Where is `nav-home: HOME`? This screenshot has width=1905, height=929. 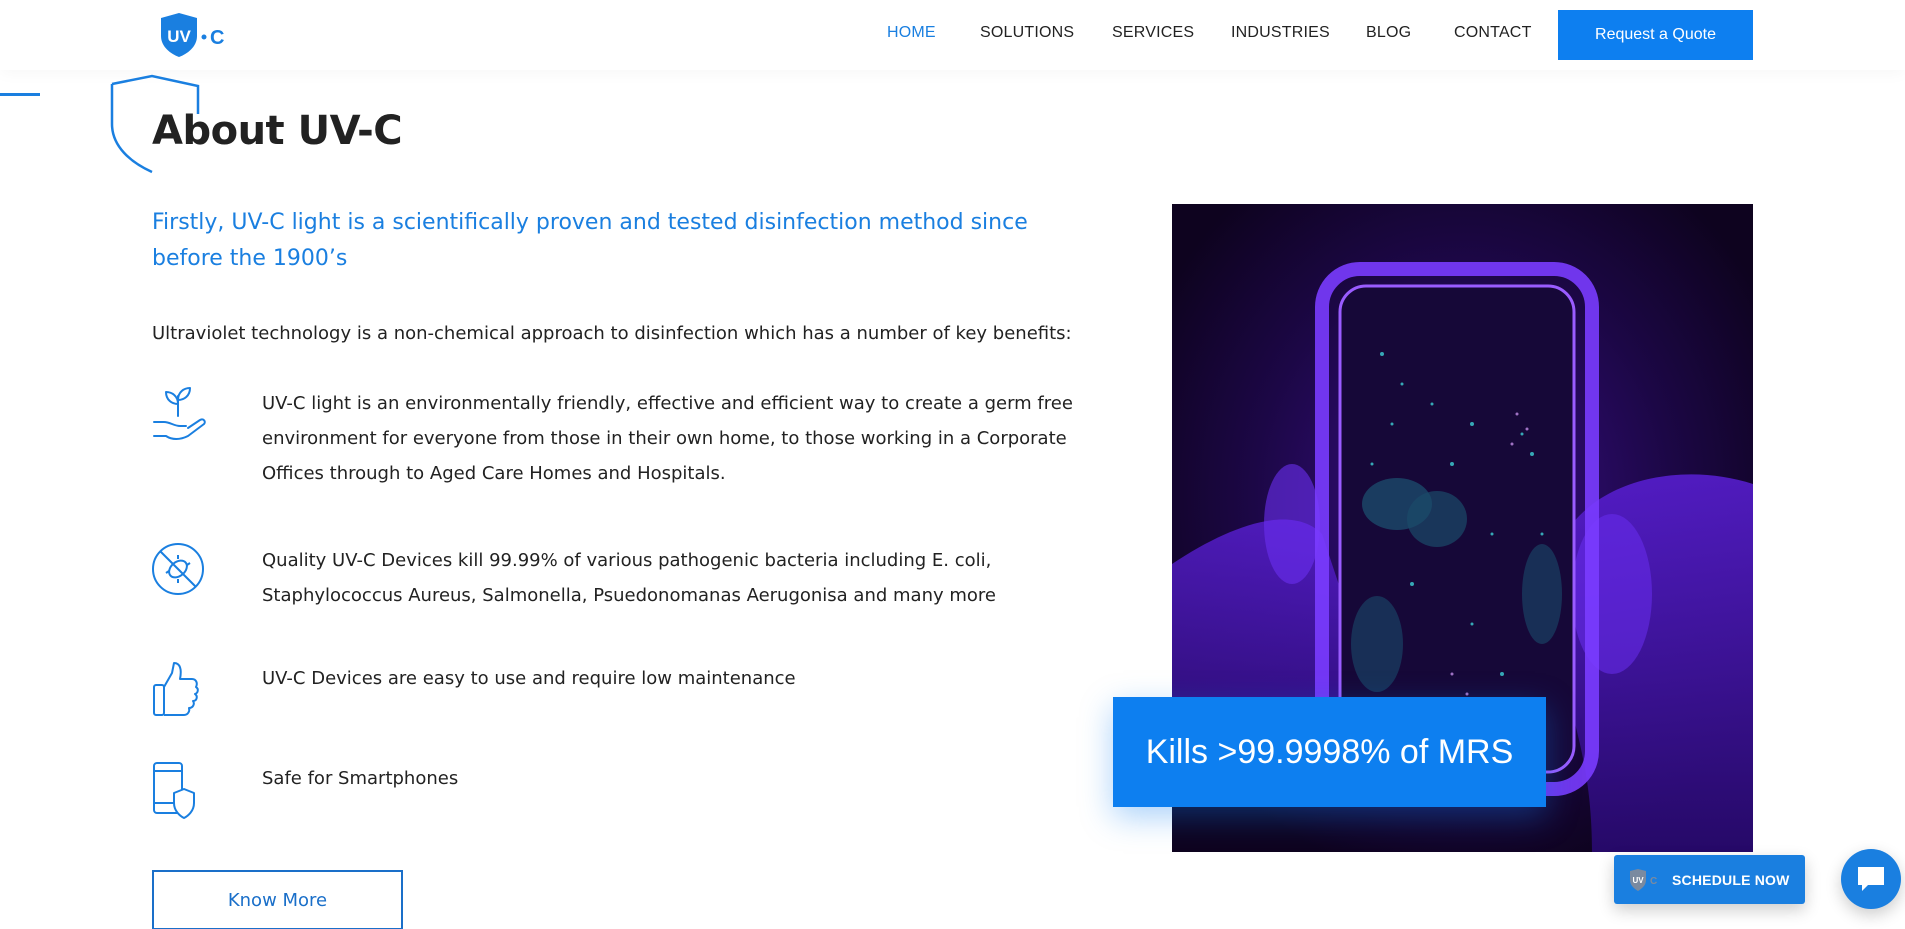
nav-home: HOME is located at coordinates (911, 33).